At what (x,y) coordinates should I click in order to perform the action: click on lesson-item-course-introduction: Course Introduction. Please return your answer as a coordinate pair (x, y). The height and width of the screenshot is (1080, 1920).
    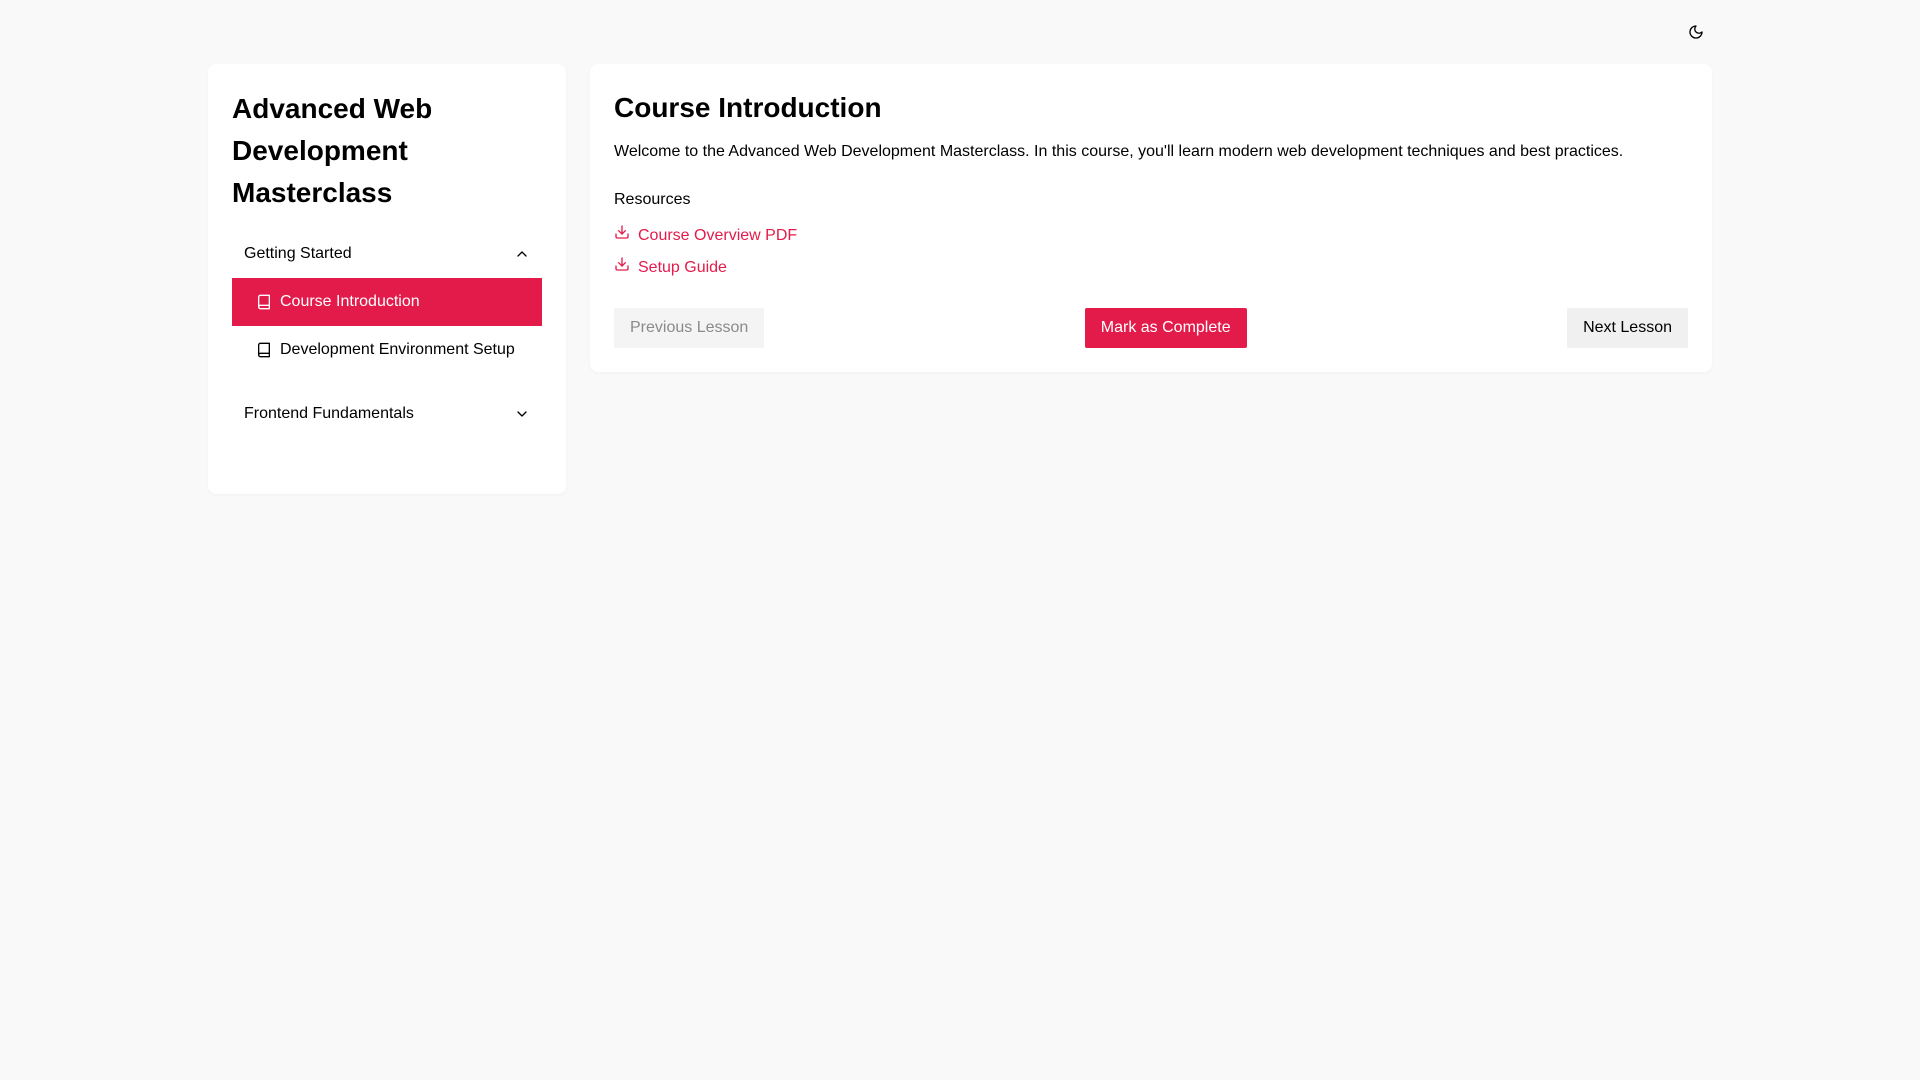
    Looking at the image, I should click on (387, 302).